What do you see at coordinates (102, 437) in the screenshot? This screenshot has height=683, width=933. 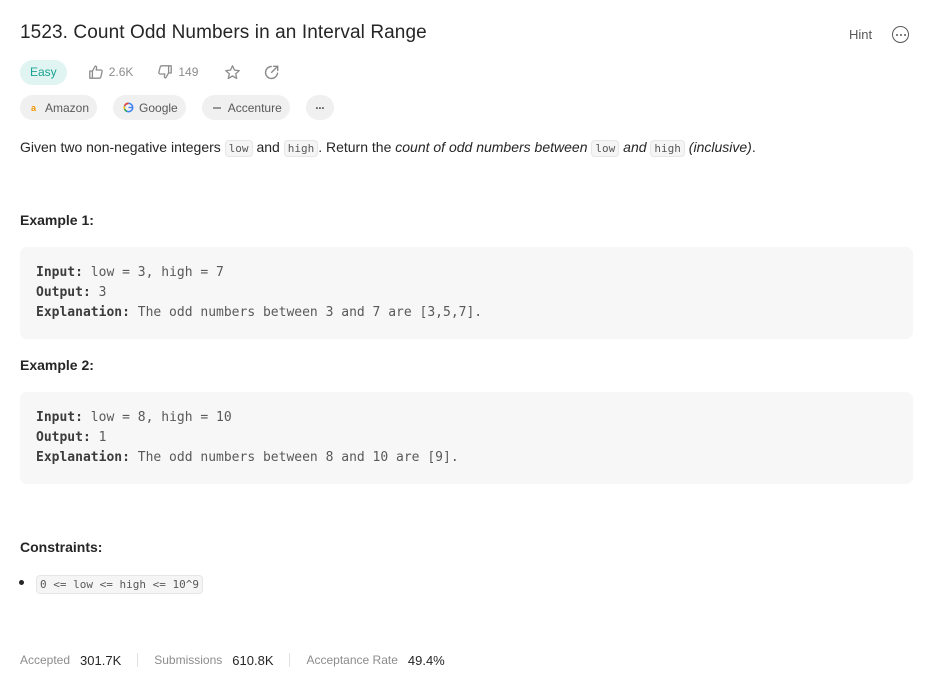 I see `example-output: 1` at bounding box center [102, 437].